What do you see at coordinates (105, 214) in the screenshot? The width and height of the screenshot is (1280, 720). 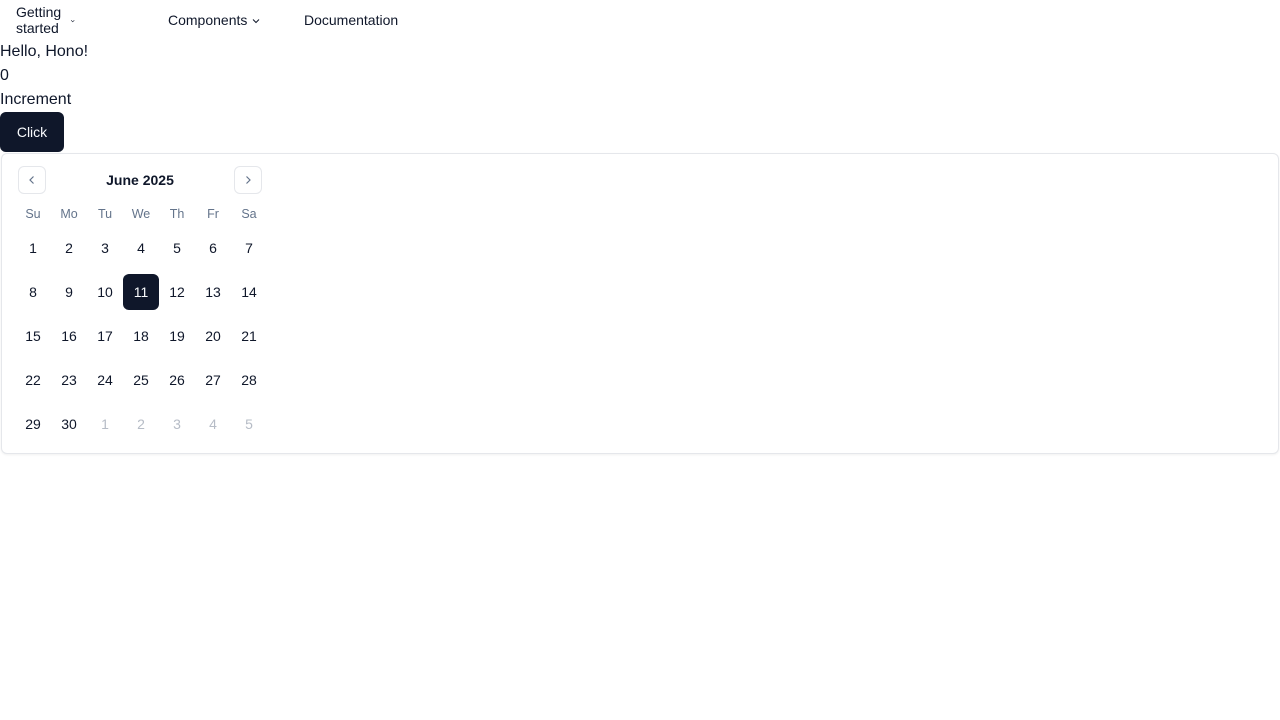 I see `weekday-label: Tu` at bounding box center [105, 214].